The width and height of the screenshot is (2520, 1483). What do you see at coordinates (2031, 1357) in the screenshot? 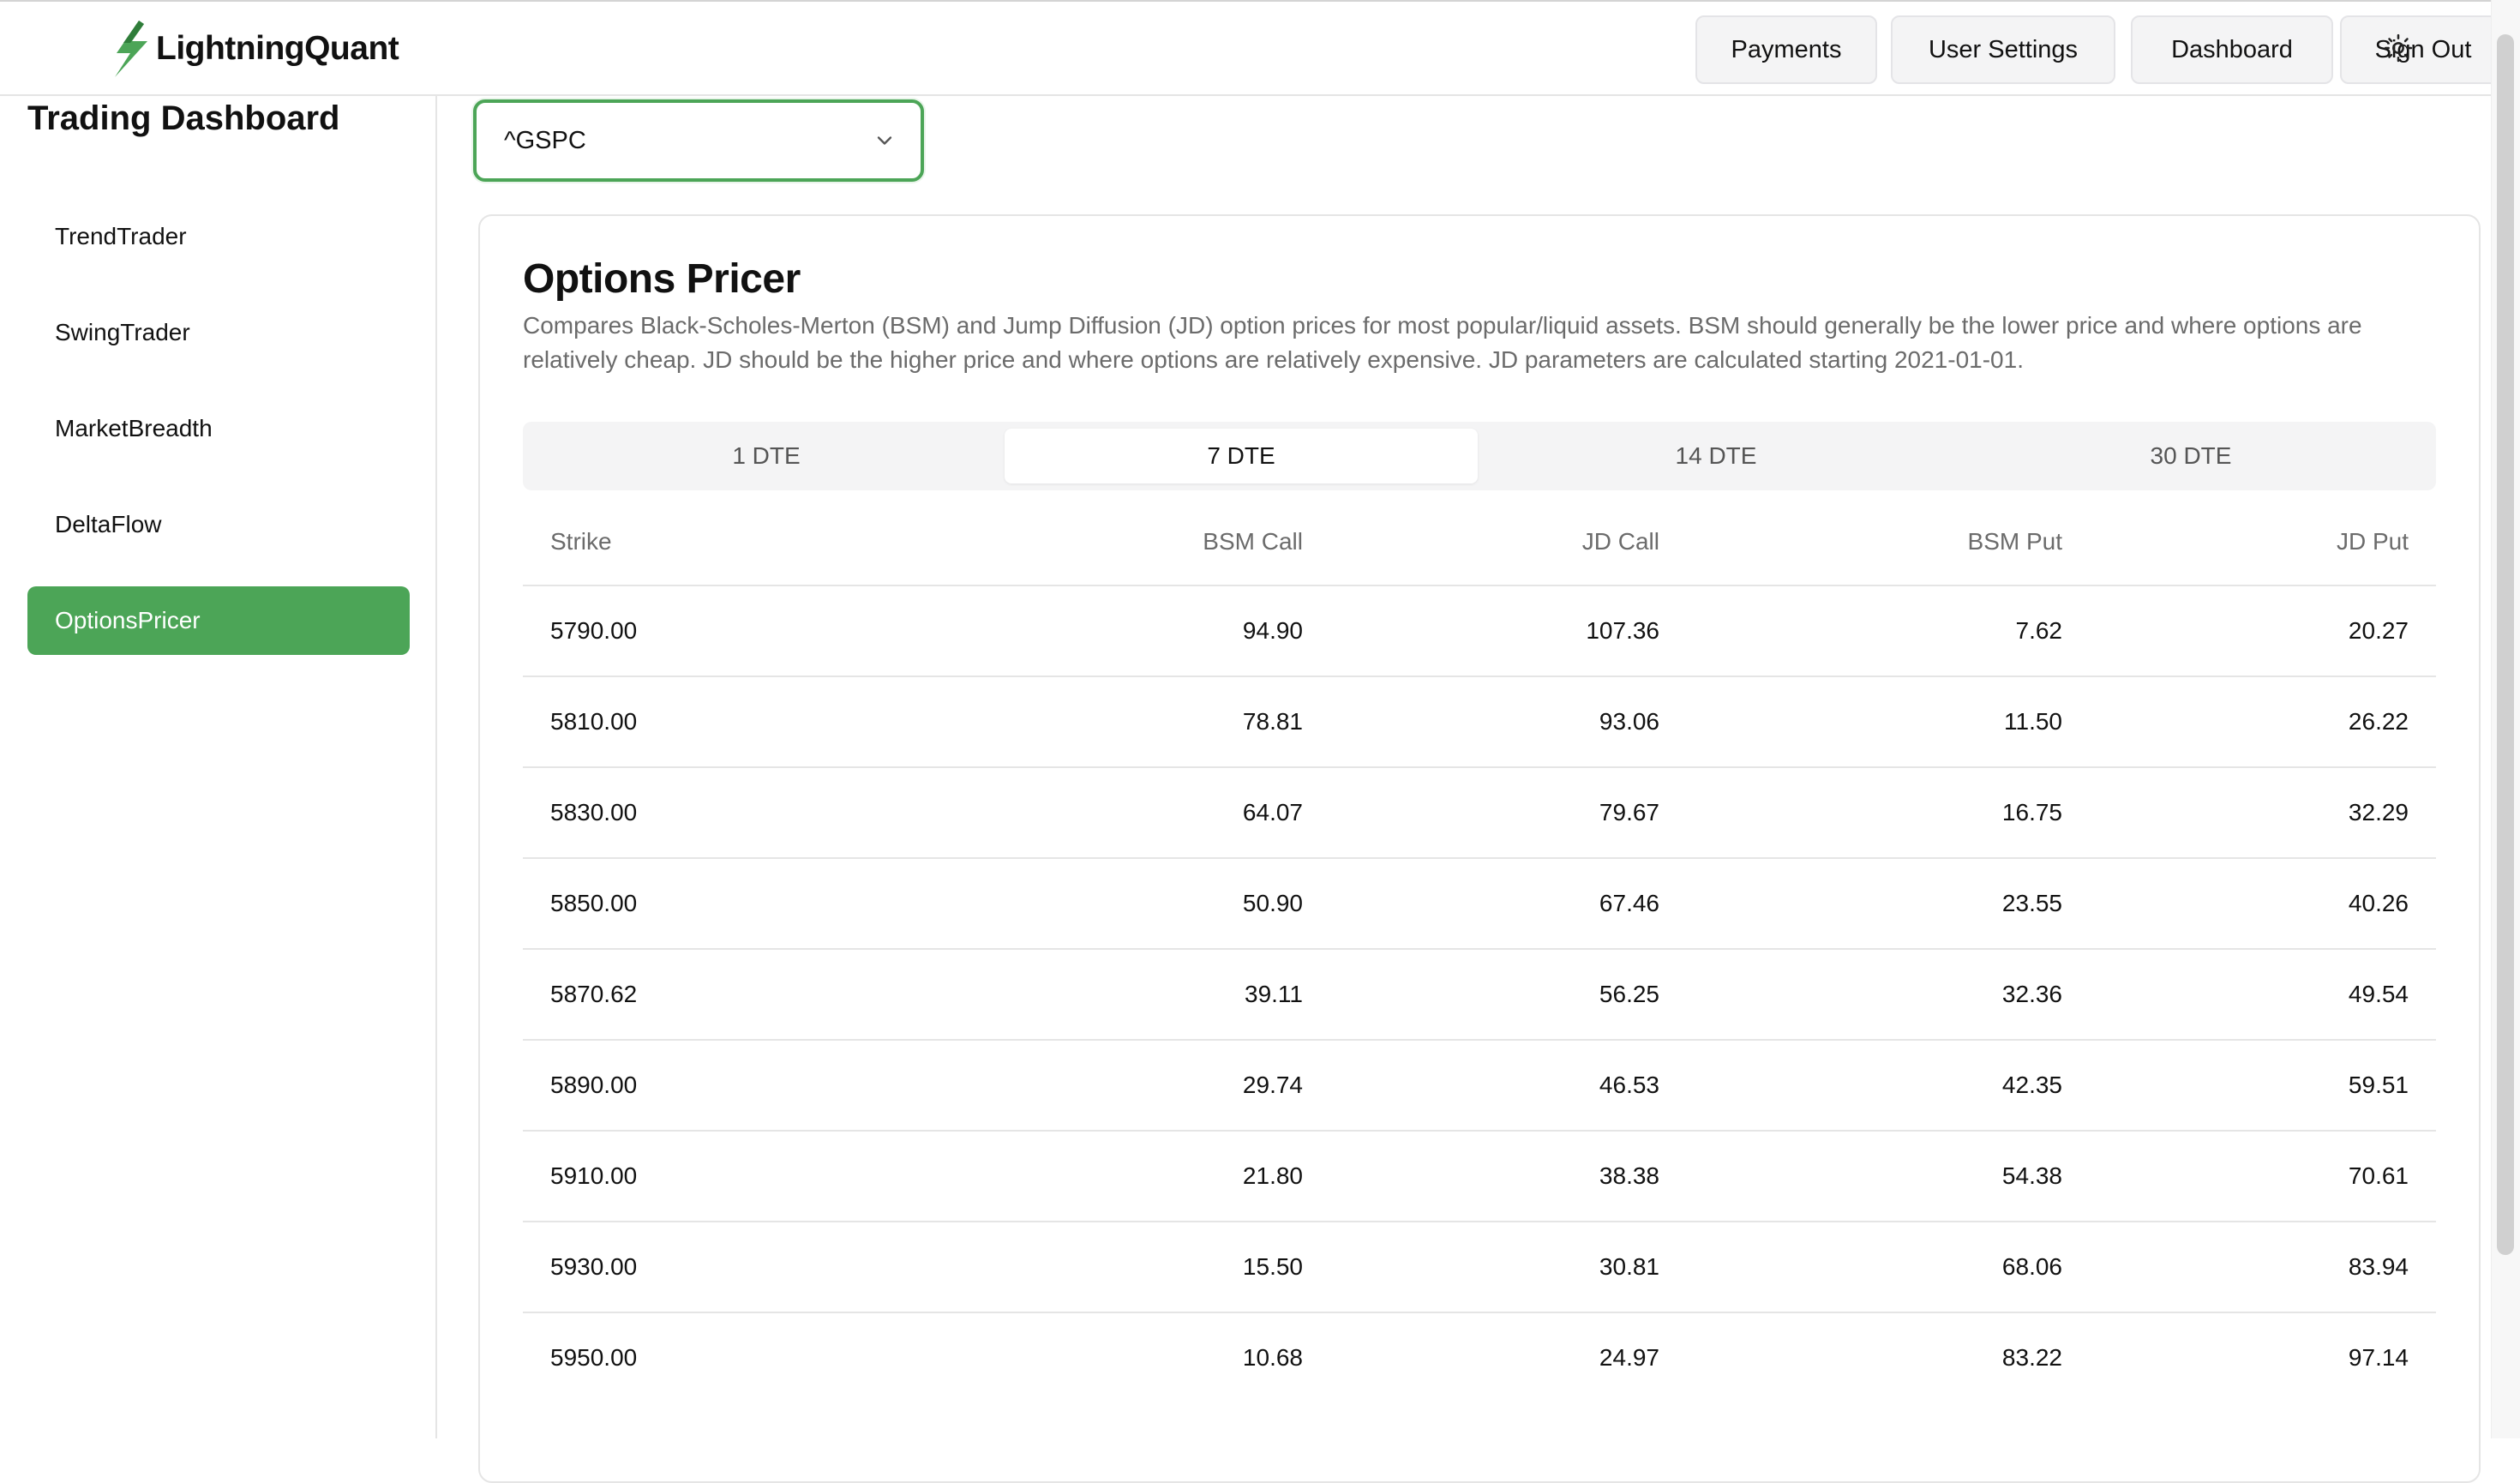
I see `bsm-put-cell: 83.22` at bounding box center [2031, 1357].